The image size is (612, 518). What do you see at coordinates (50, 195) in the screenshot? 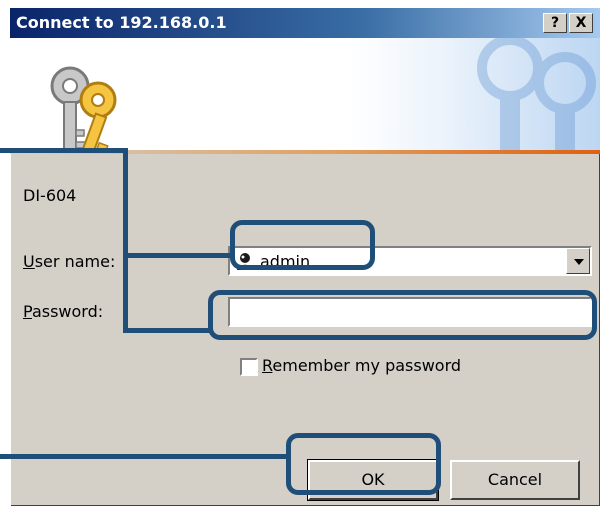
I see `device-label: DI-604` at bounding box center [50, 195].